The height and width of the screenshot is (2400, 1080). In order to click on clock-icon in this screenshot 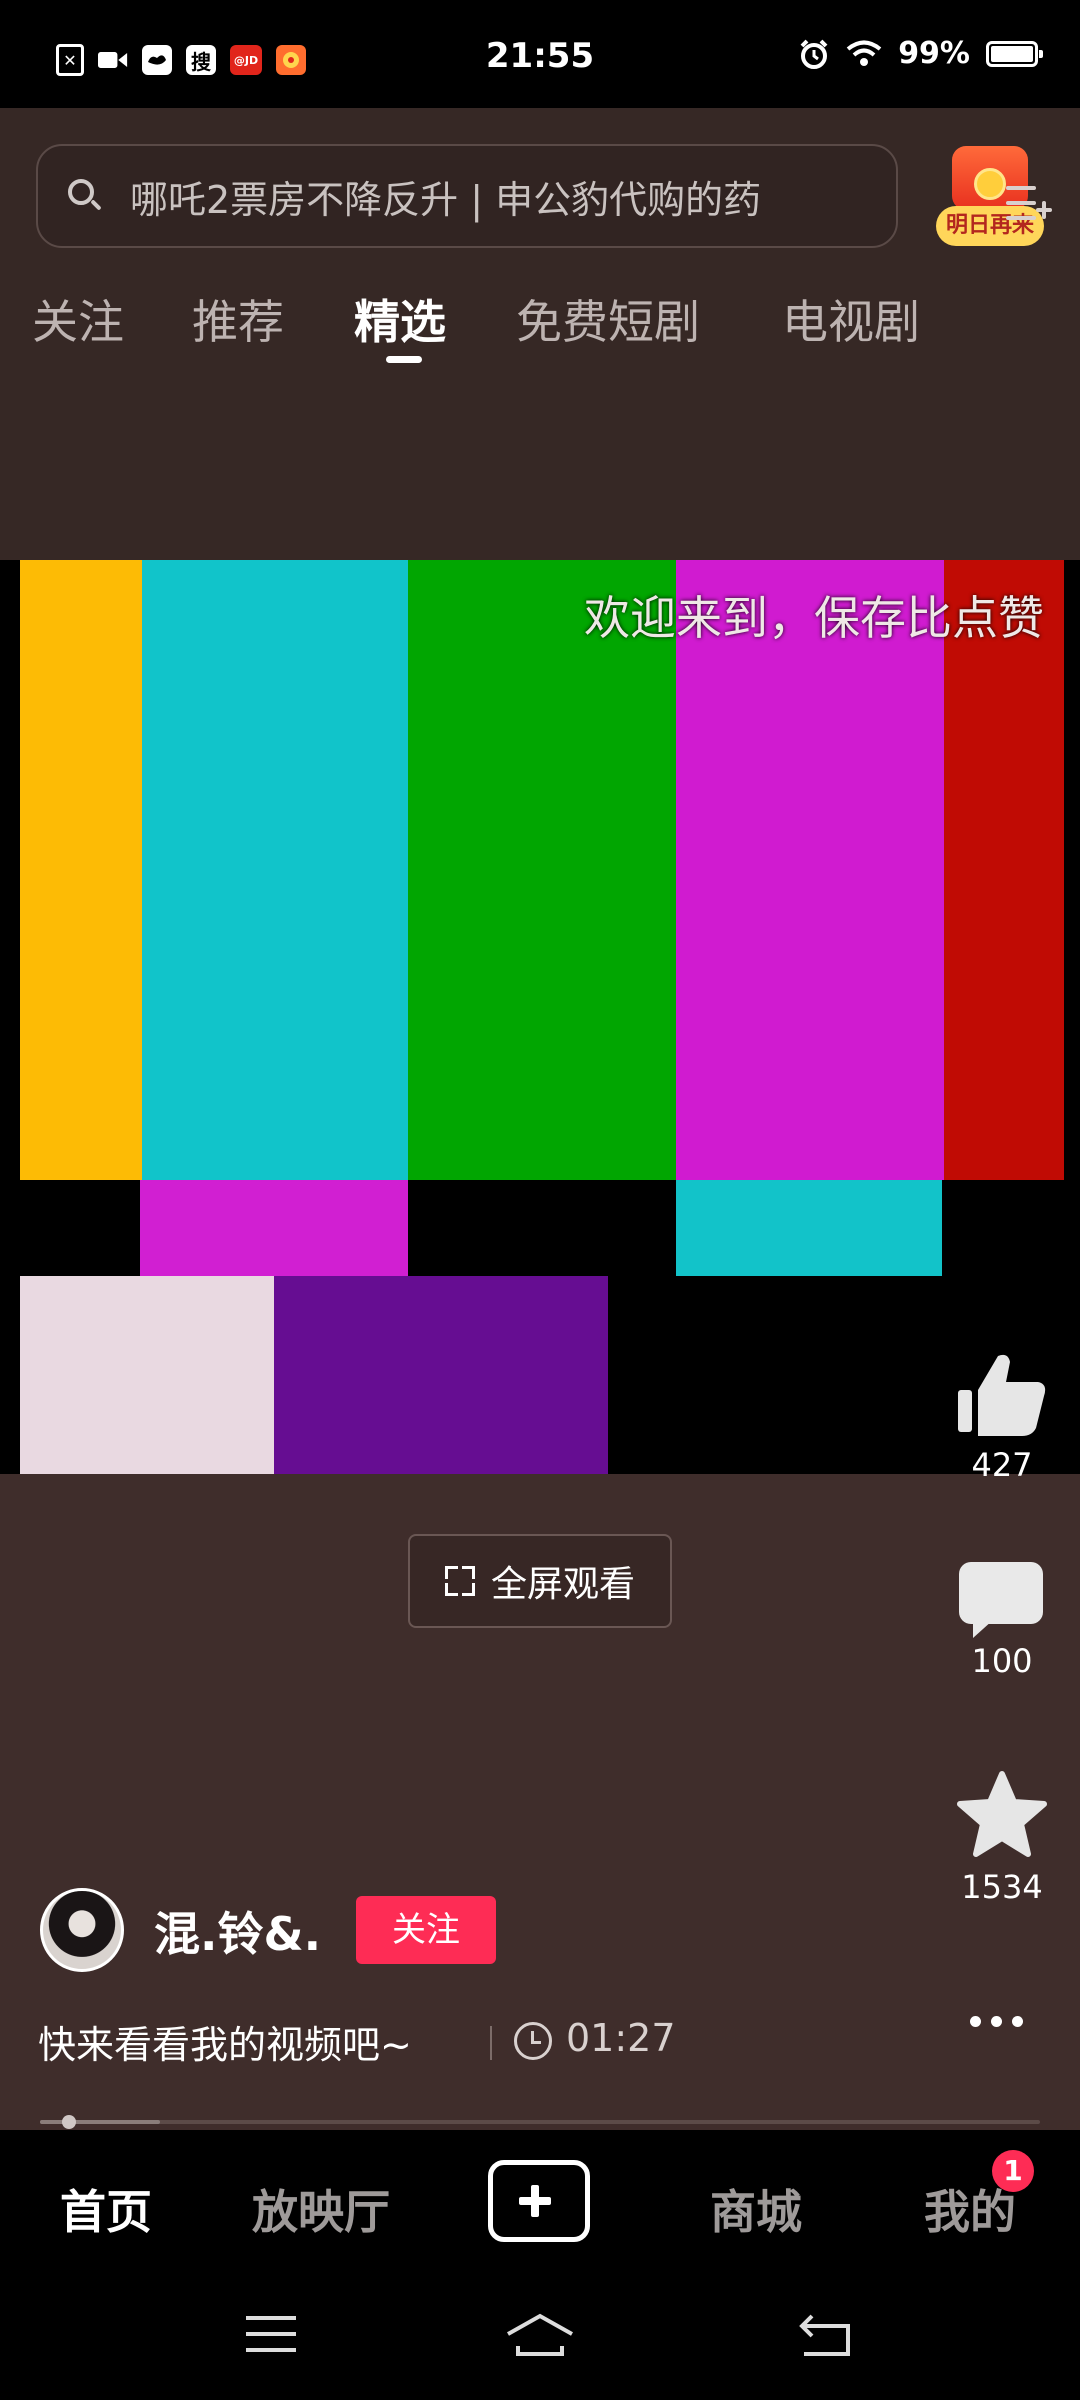, I will do `click(533, 2041)`.